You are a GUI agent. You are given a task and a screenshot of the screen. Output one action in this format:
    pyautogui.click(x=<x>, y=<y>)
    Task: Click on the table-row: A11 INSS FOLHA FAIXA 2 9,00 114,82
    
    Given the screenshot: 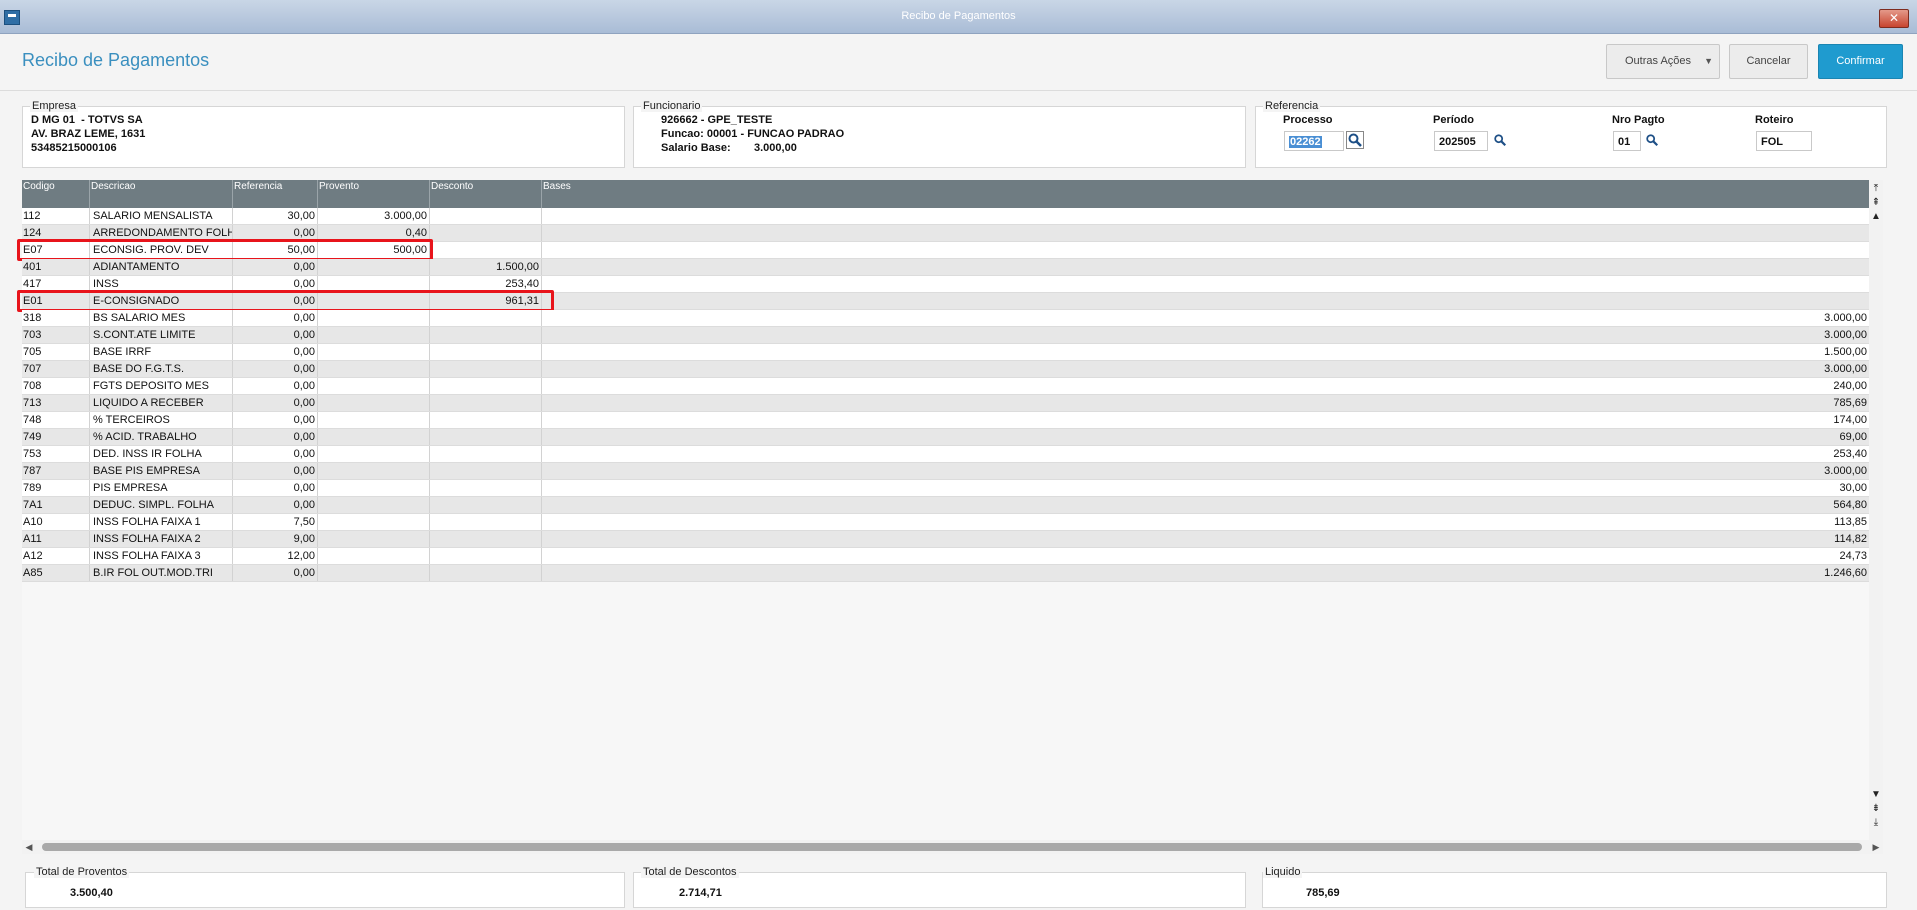 What is the action you would take?
    pyautogui.click(x=945, y=539)
    